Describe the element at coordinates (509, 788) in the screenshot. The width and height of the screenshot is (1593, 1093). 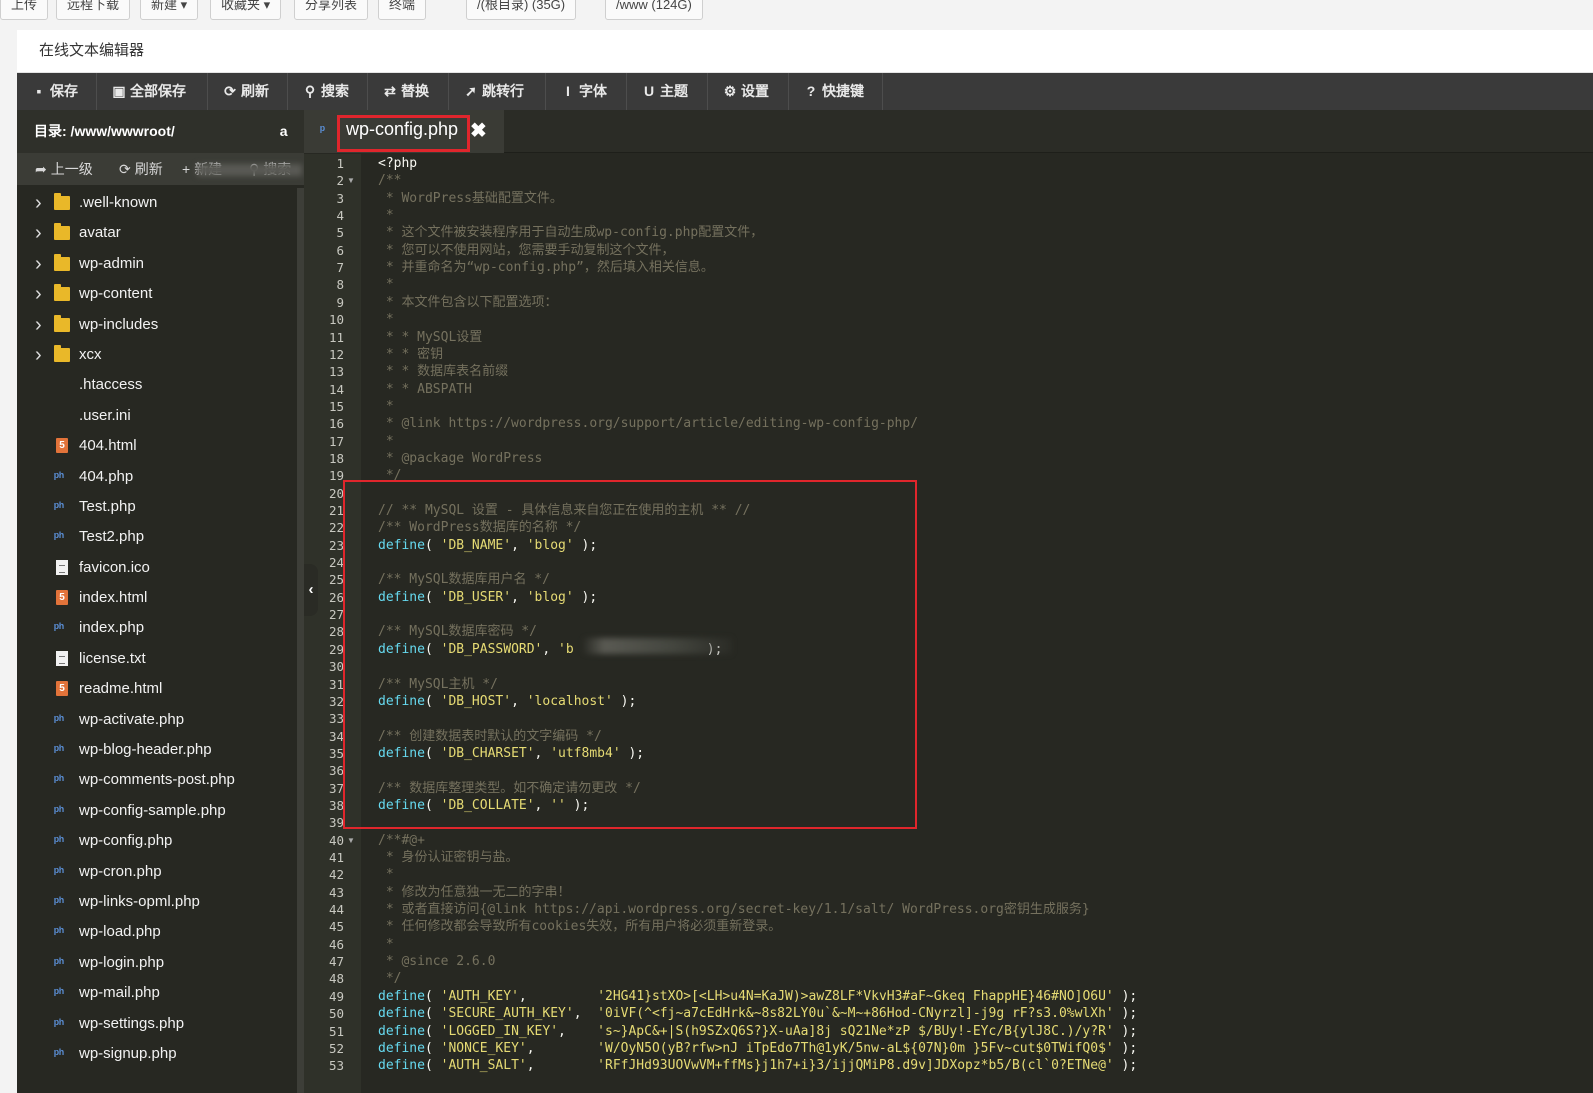
I see `code-token: /** 数据库整理类型。如不确定请勿更改 */` at that location.